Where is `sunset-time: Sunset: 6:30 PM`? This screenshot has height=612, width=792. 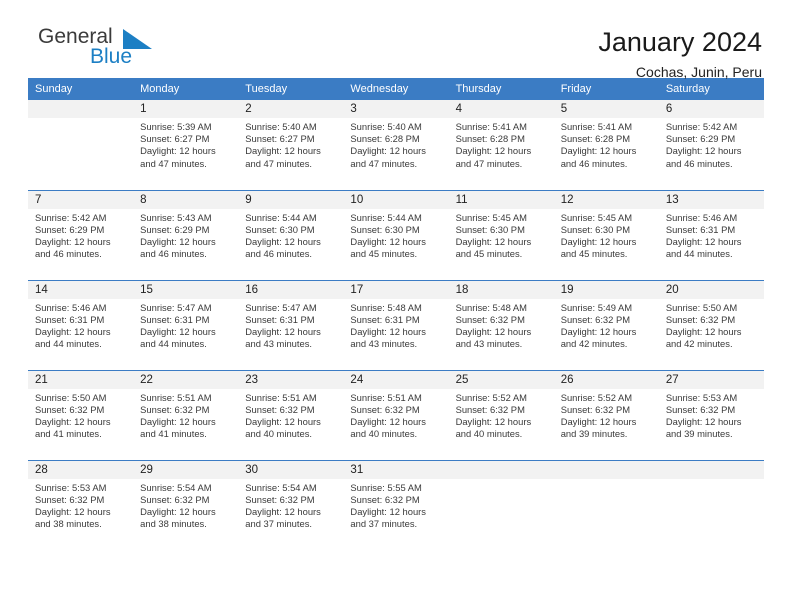 sunset-time: Sunset: 6:30 PM is located at coordinates (595, 229).